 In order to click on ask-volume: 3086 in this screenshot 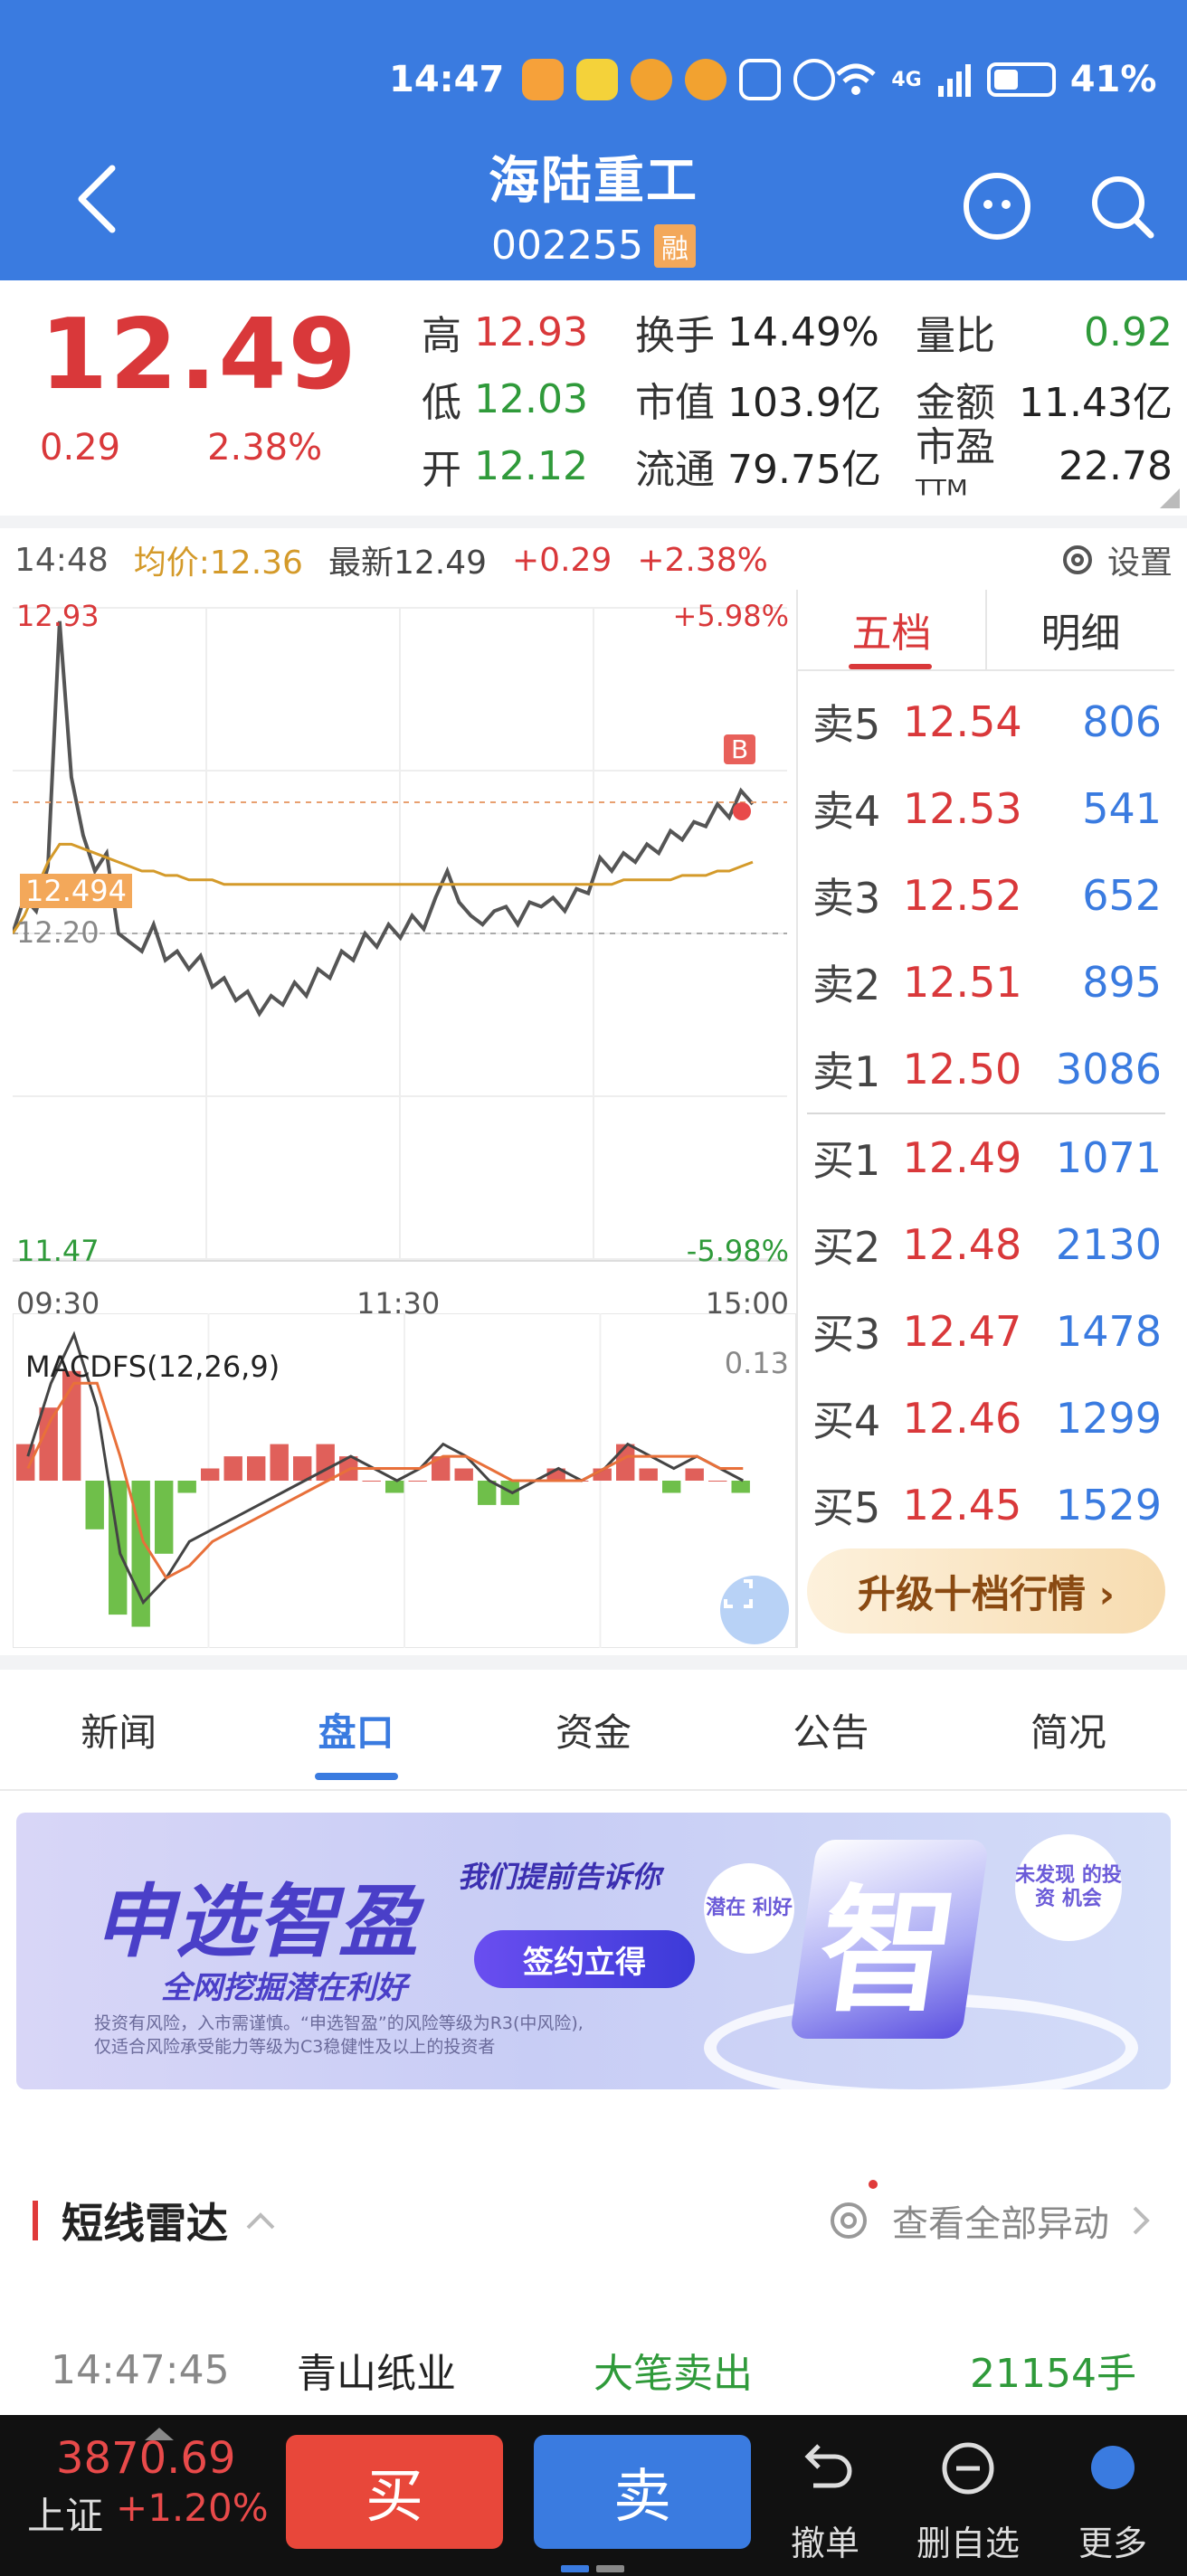, I will do `click(1108, 1069)`.